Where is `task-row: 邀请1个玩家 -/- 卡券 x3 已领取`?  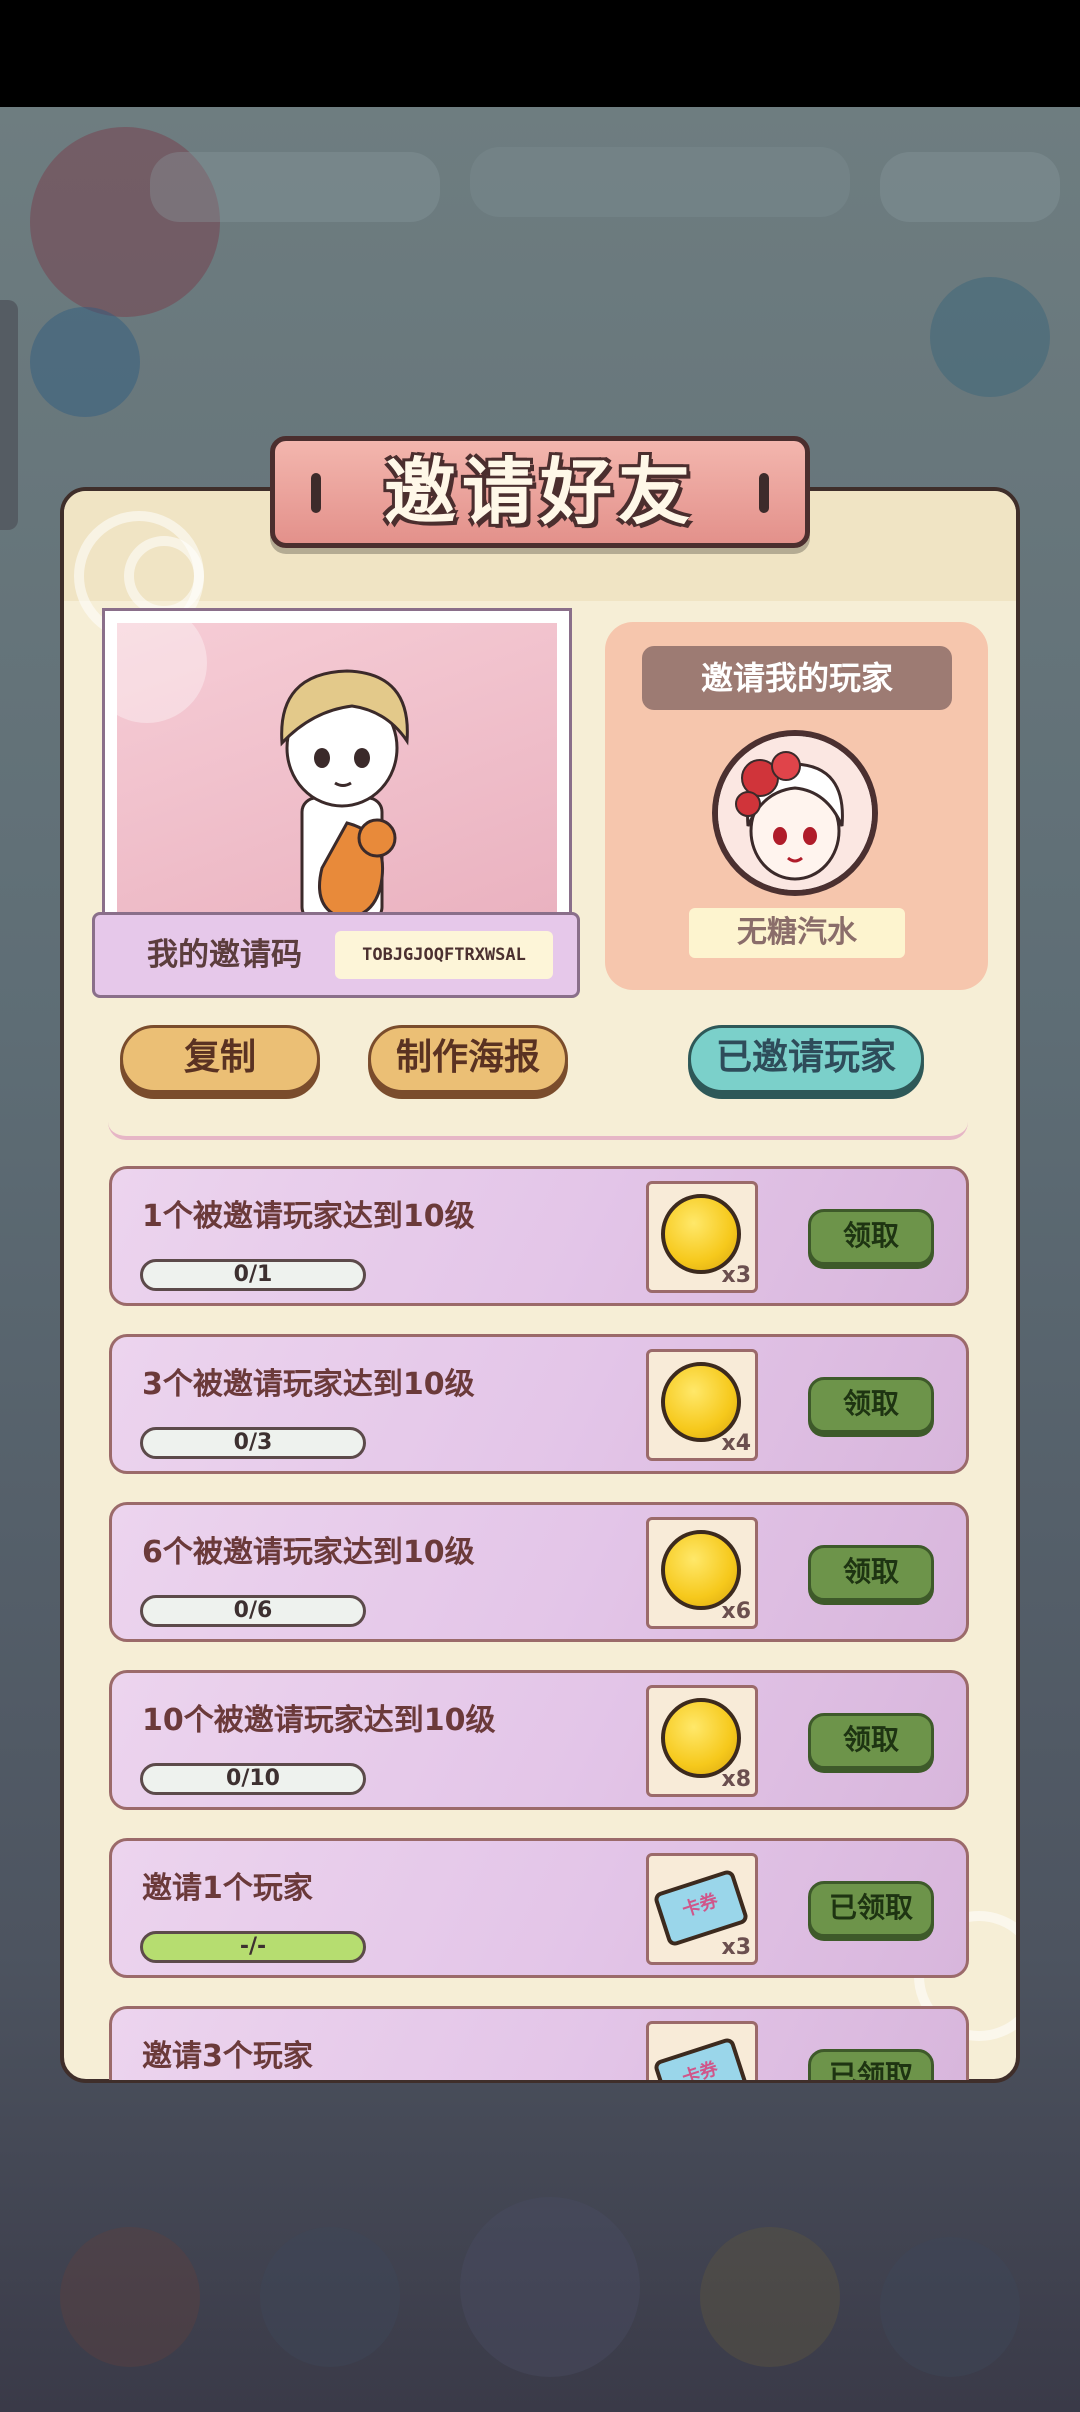 task-row: 邀请1个玩家 -/- 卡券 x3 已领取 is located at coordinates (539, 1908).